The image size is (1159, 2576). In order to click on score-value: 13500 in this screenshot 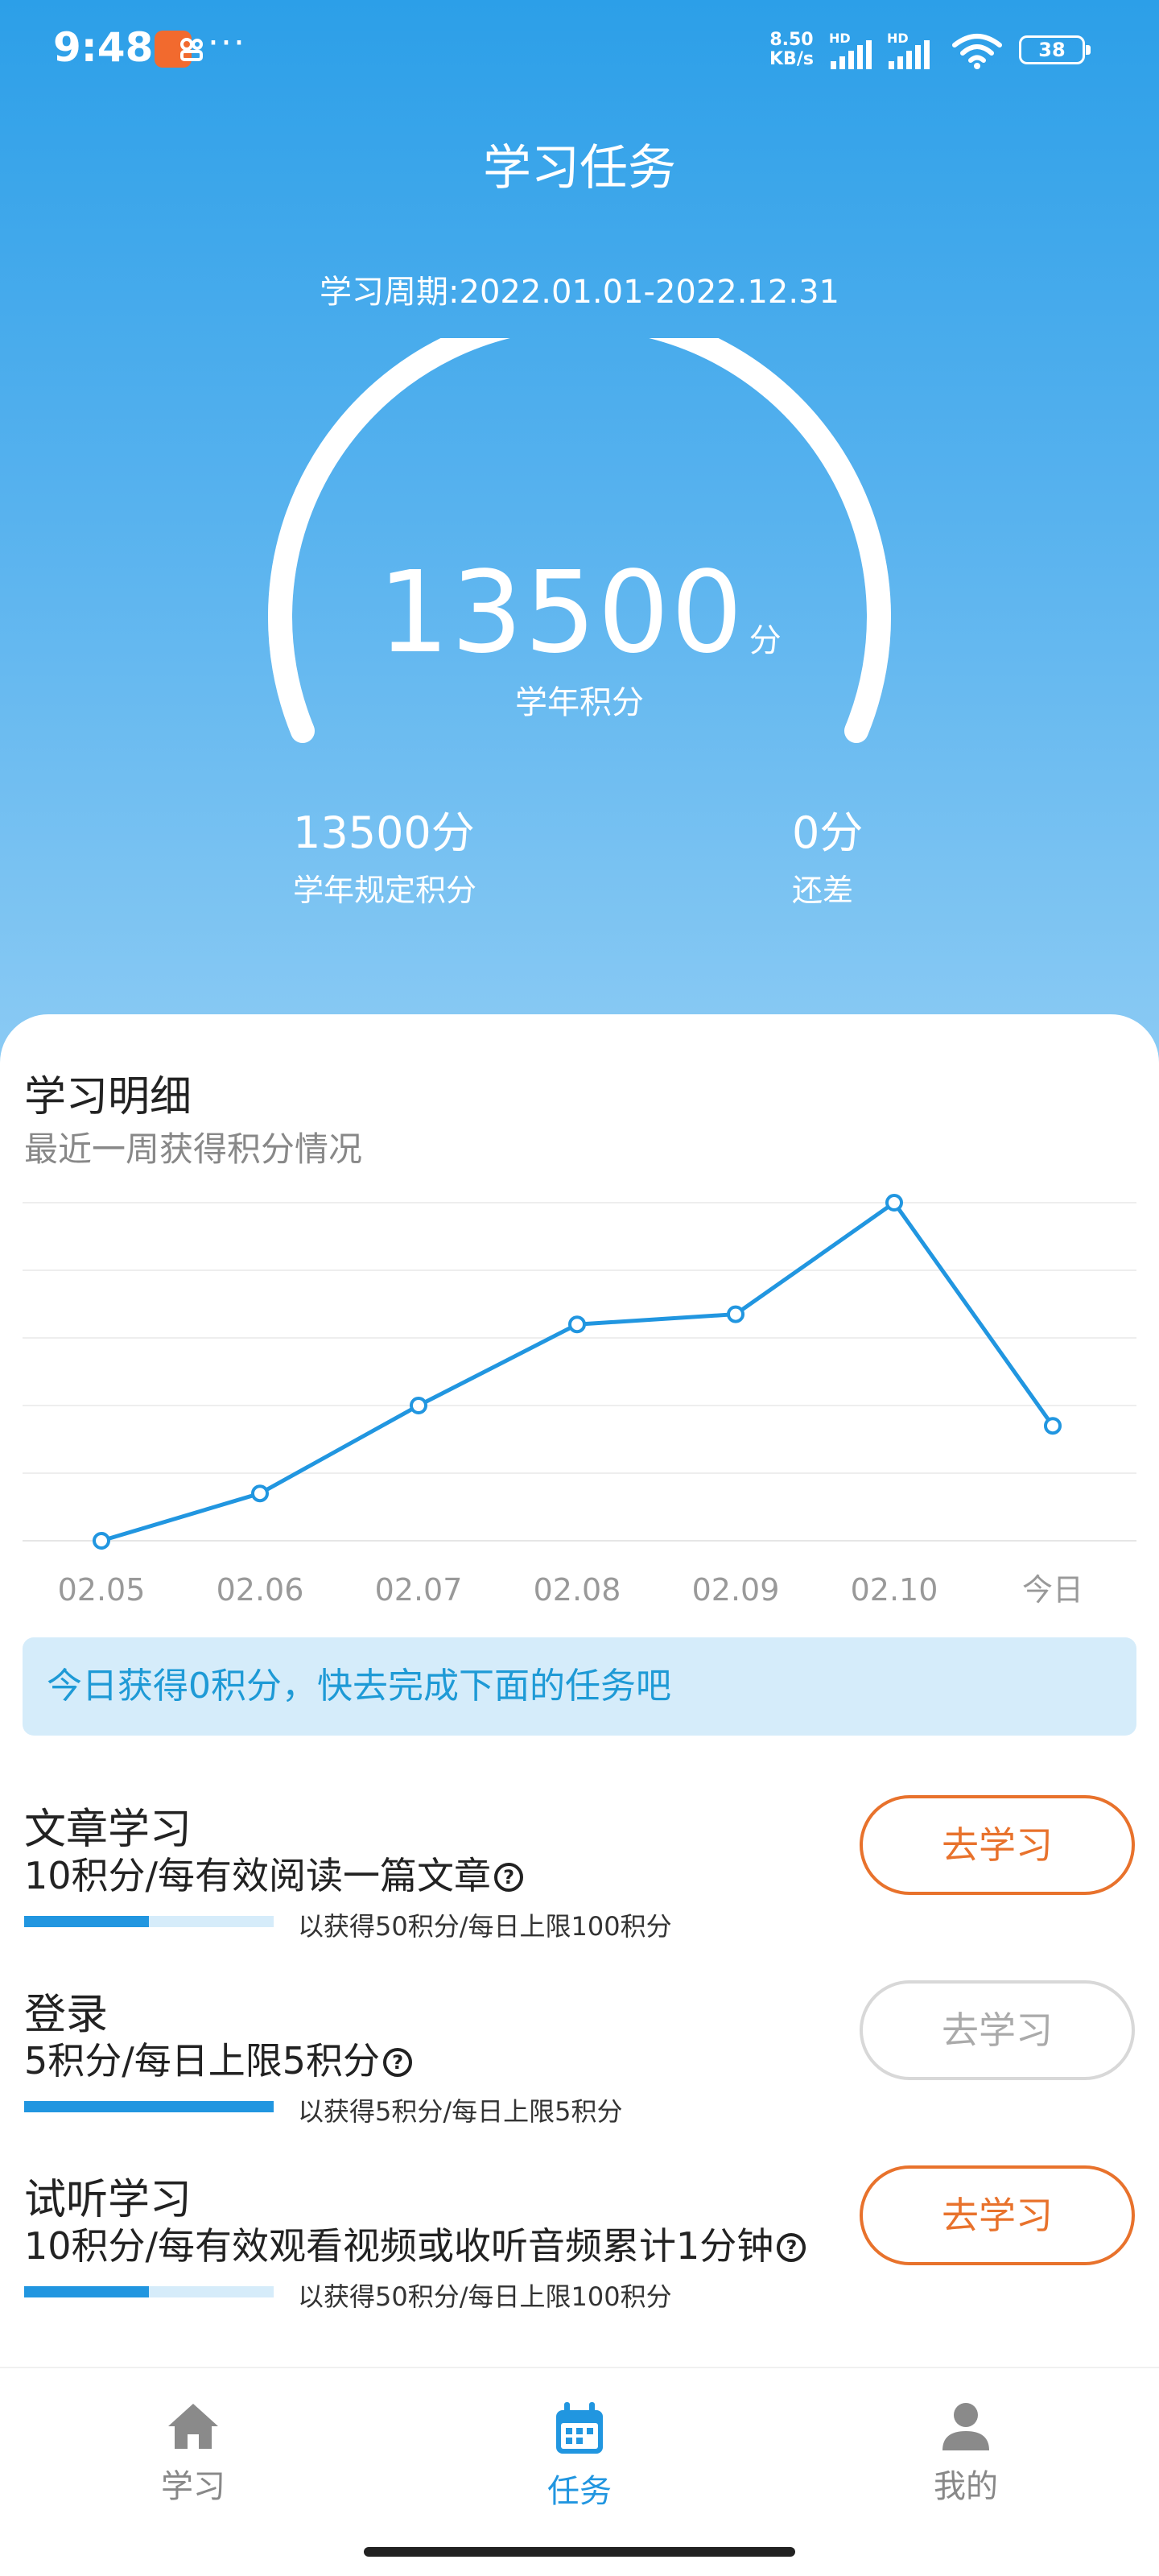, I will do `click(560, 613)`.